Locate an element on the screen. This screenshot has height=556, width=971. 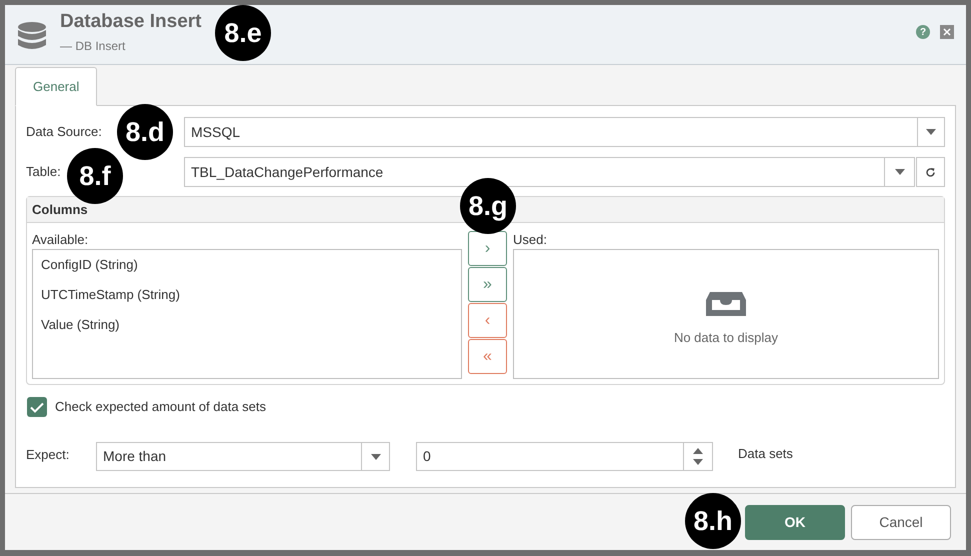
refresh-button is located at coordinates (930, 172).